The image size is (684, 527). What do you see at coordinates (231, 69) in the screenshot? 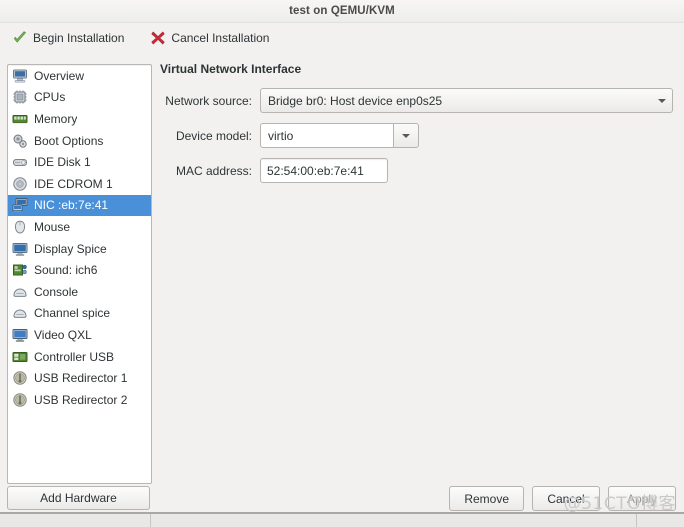
I see `panel-title: Virtual Network Interface` at bounding box center [231, 69].